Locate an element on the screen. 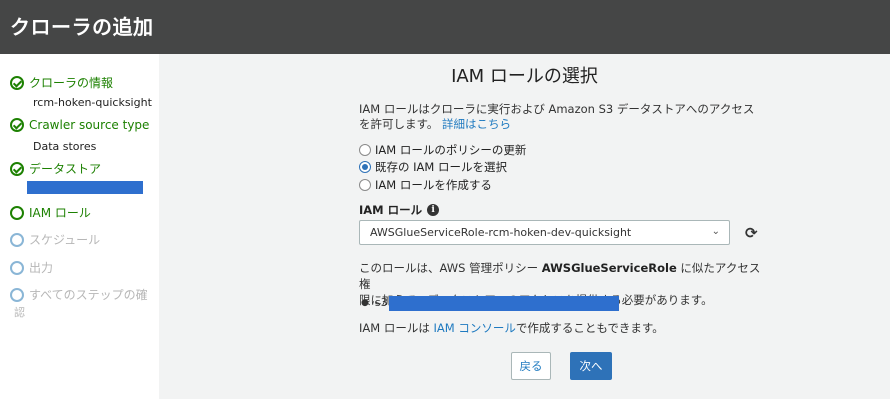 Image resolution: width=890 pixels, height=399 pixels. learn-more-link: 詳細はこちら is located at coordinates (476, 124).